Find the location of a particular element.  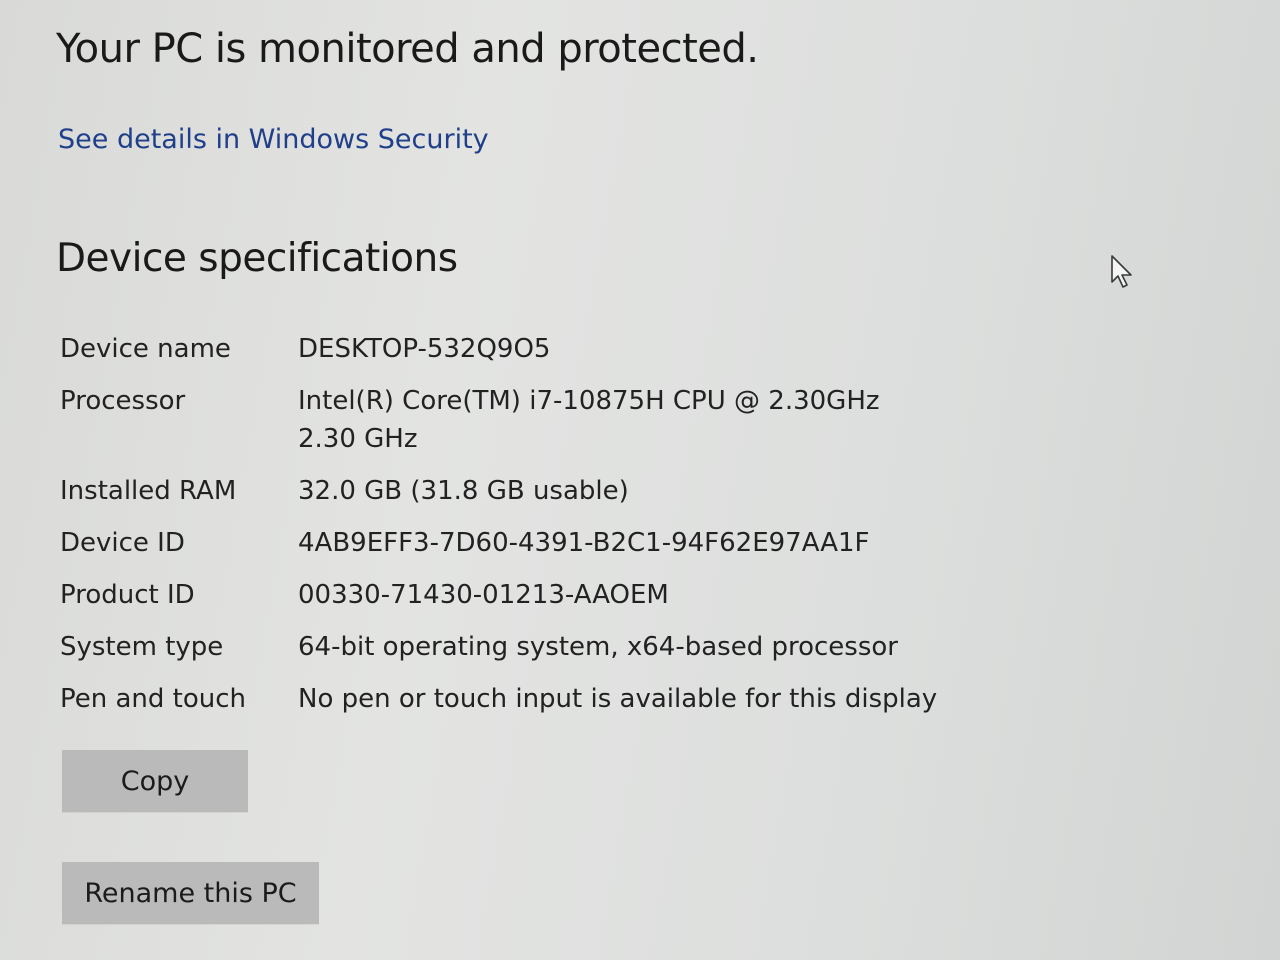

spec-label: Device ID is located at coordinates (122, 543).